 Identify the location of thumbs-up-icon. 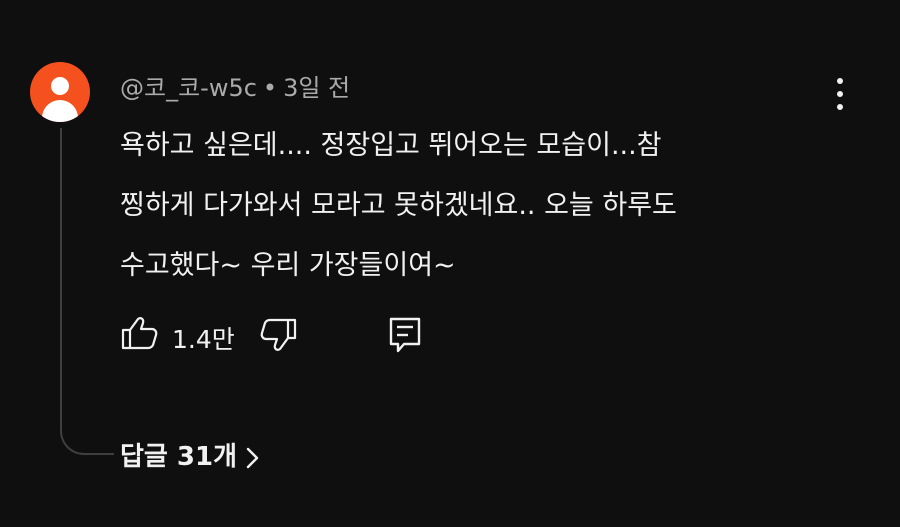
(139, 333).